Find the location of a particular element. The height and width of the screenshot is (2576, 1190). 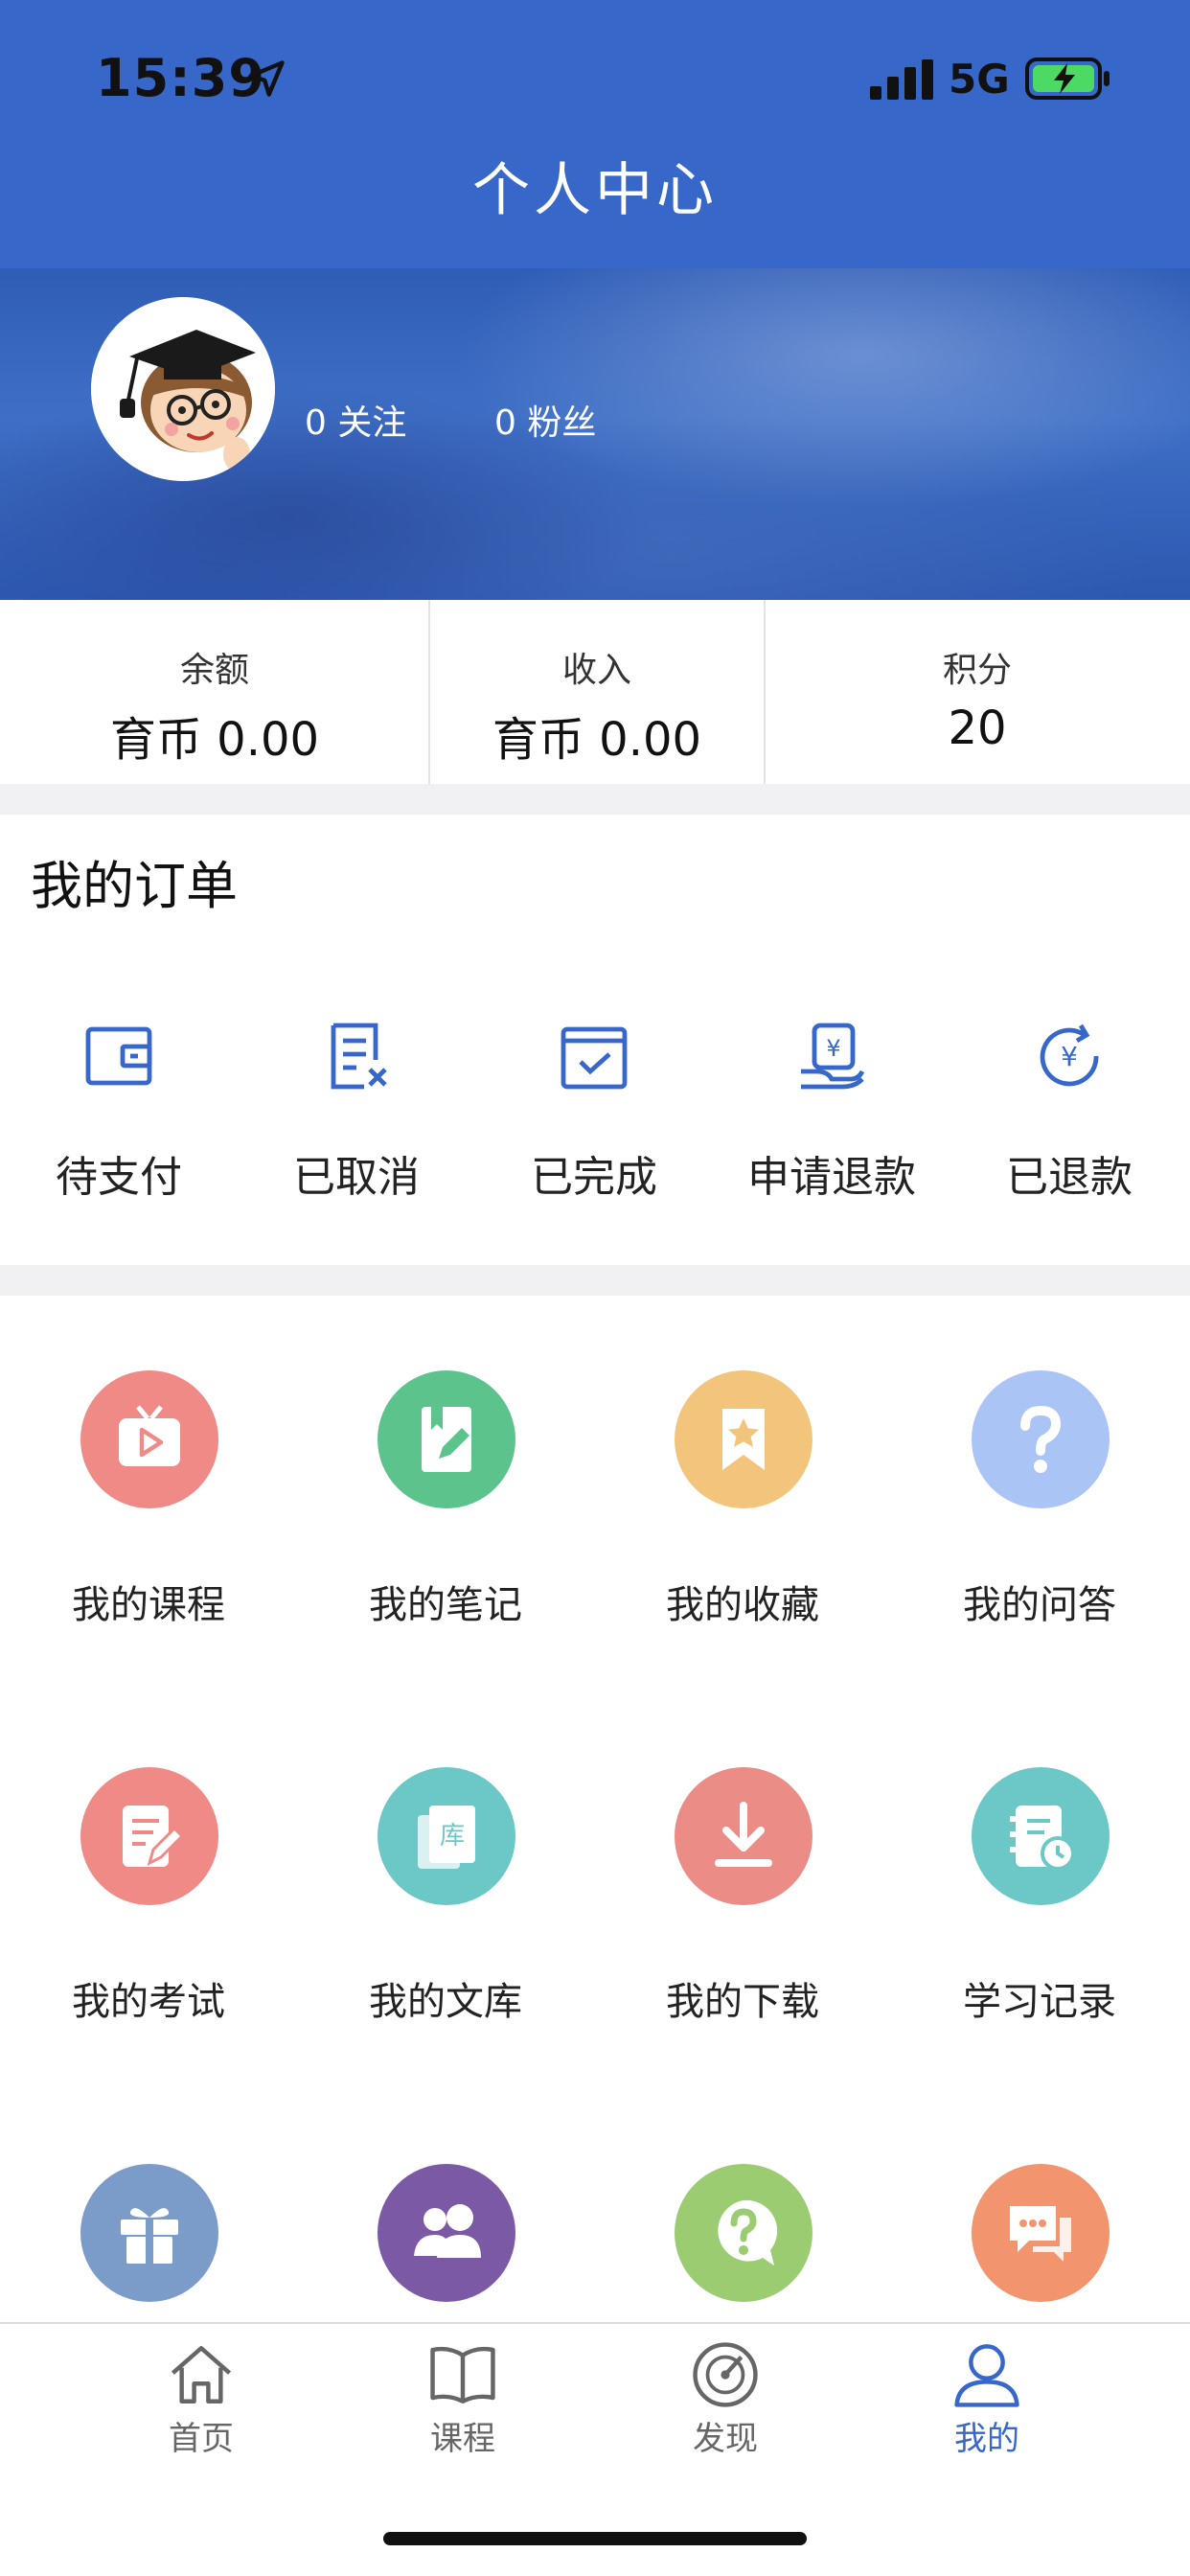

note-icon is located at coordinates (447, 1439).